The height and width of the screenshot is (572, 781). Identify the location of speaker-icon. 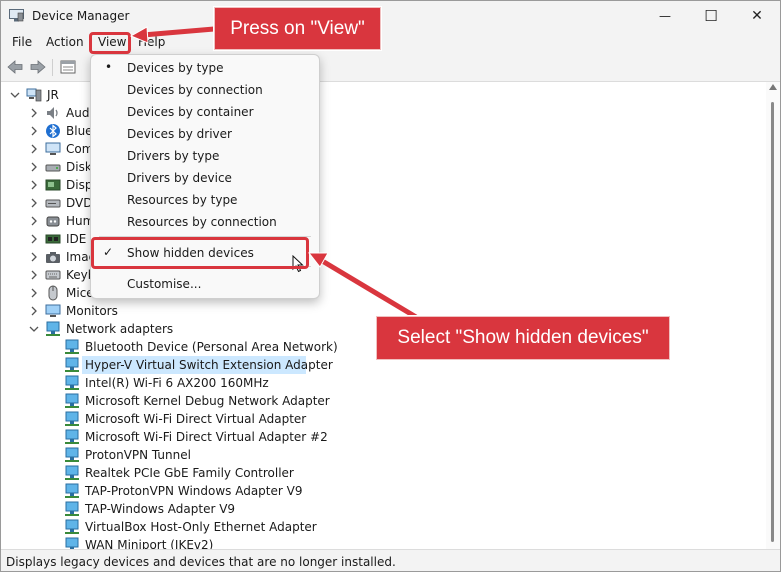
(52, 113).